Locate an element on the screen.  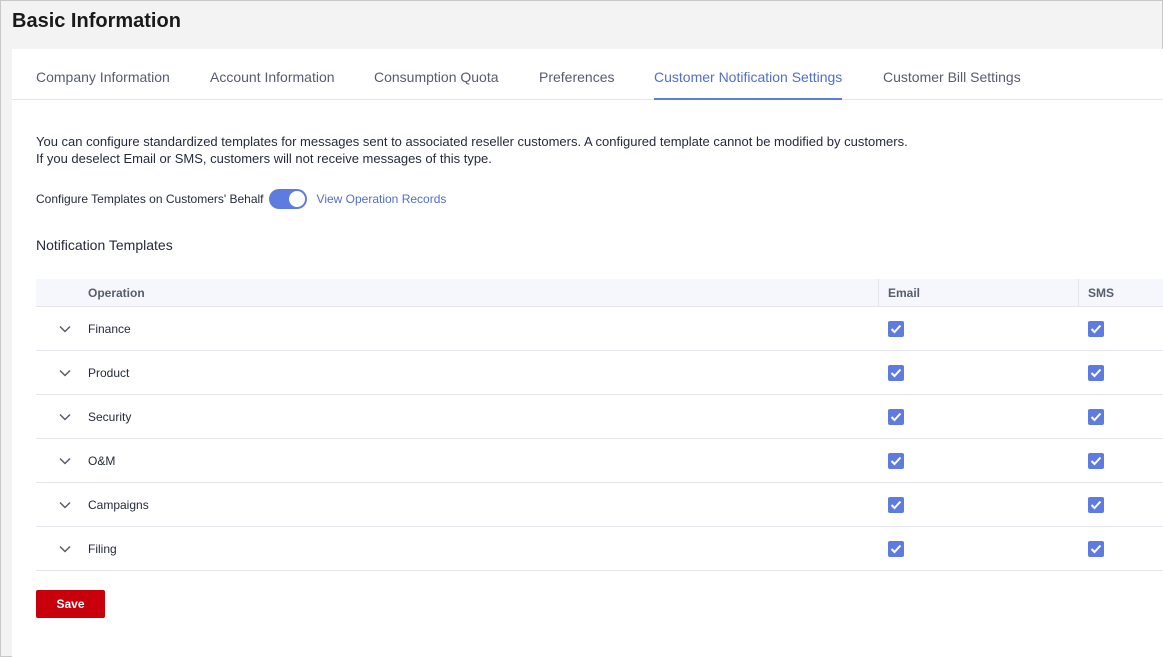
save-button: Save is located at coordinates (70, 604).